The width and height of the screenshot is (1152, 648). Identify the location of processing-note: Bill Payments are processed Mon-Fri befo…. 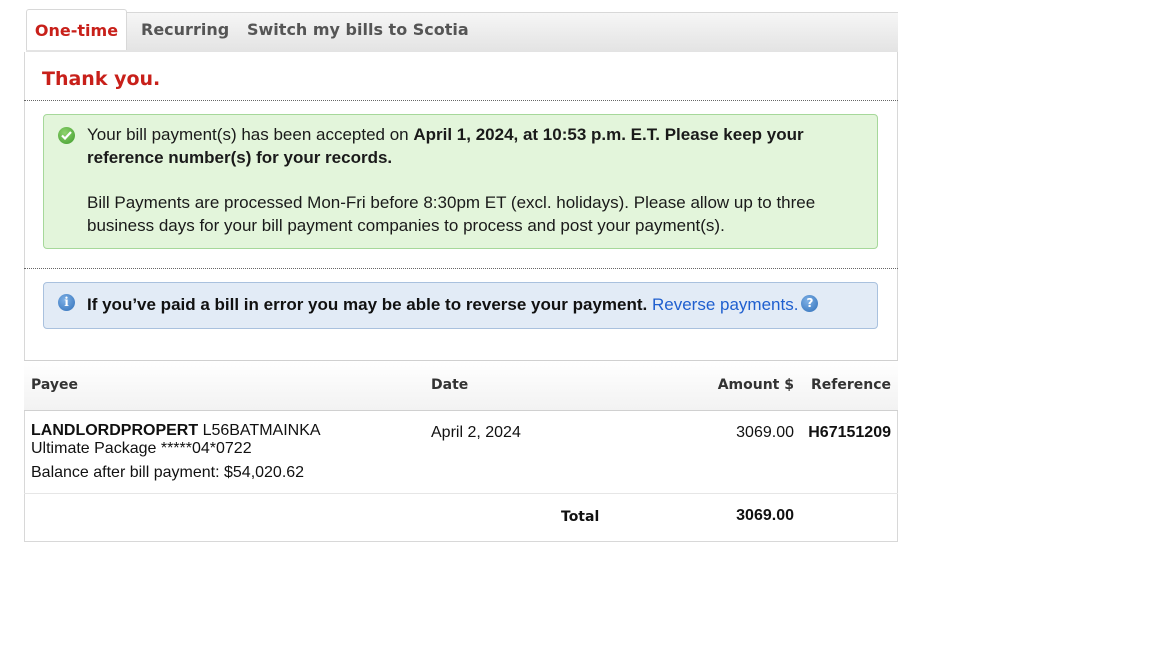
(451, 214).